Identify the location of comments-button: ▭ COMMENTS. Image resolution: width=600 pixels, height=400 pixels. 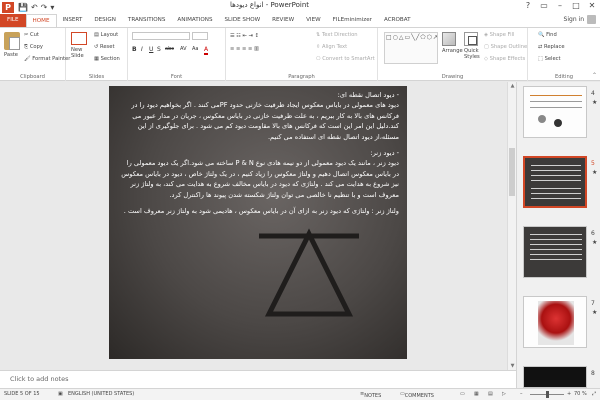
(417, 395).